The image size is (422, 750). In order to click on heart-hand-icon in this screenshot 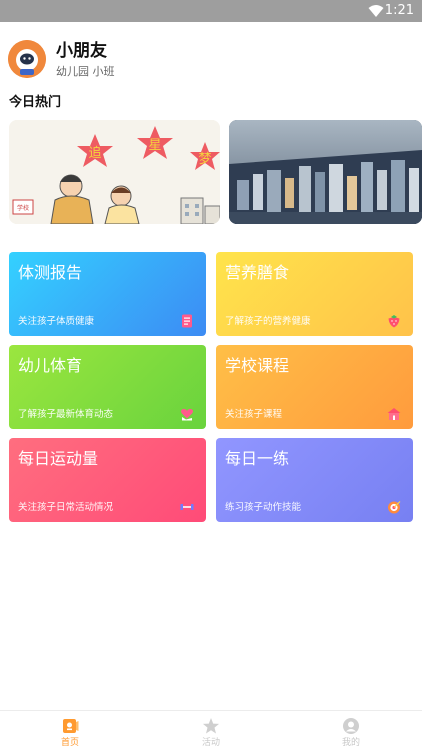, I will do `click(187, 414)`.